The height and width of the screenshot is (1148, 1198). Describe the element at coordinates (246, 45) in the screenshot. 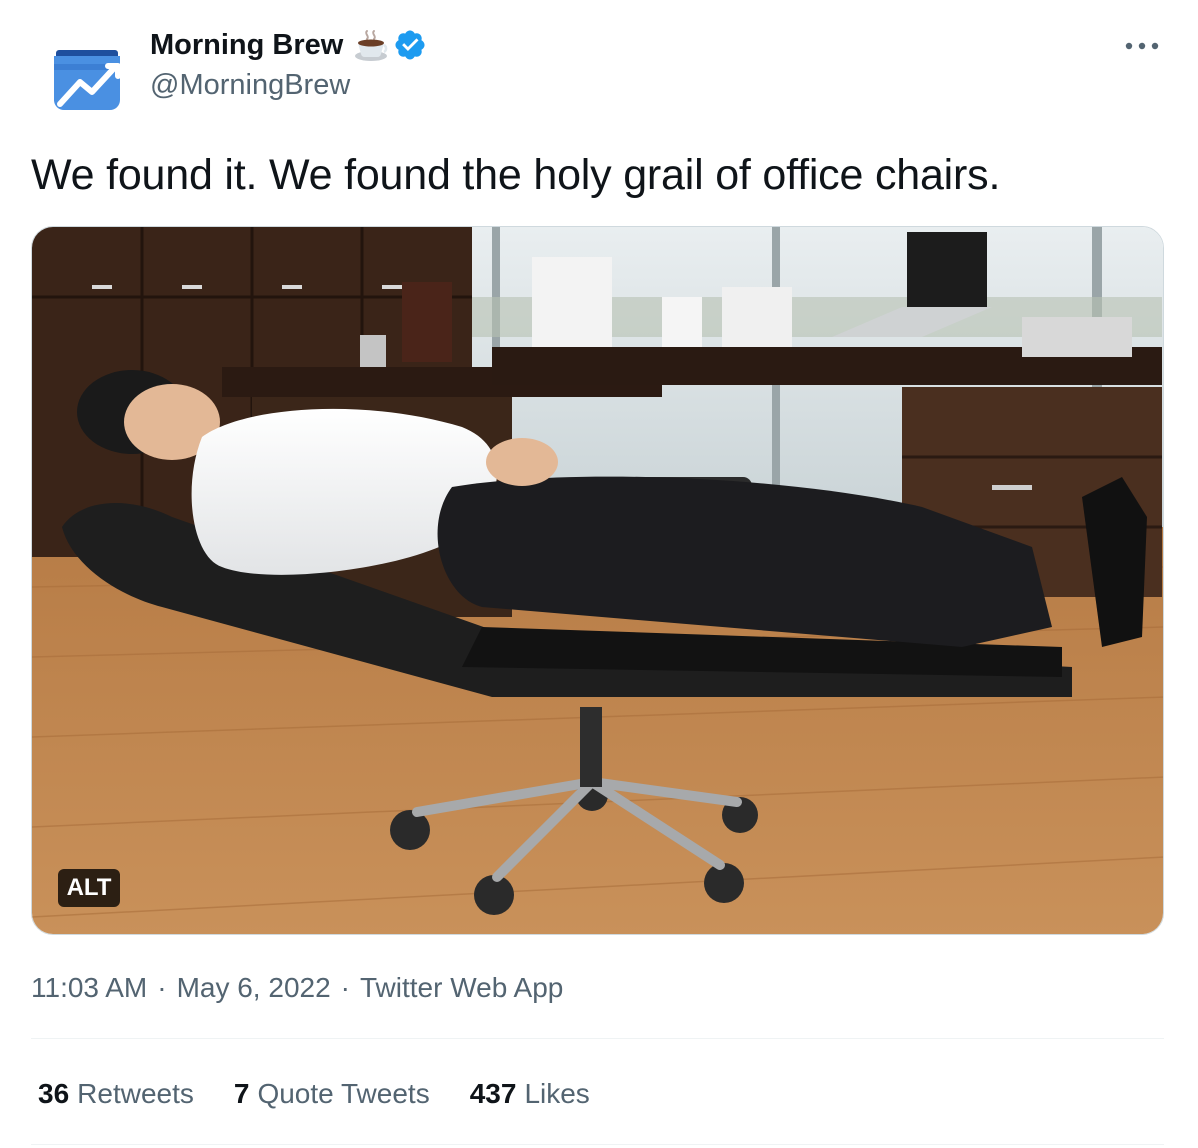

I see `author-name: Morning Brew` at that location.